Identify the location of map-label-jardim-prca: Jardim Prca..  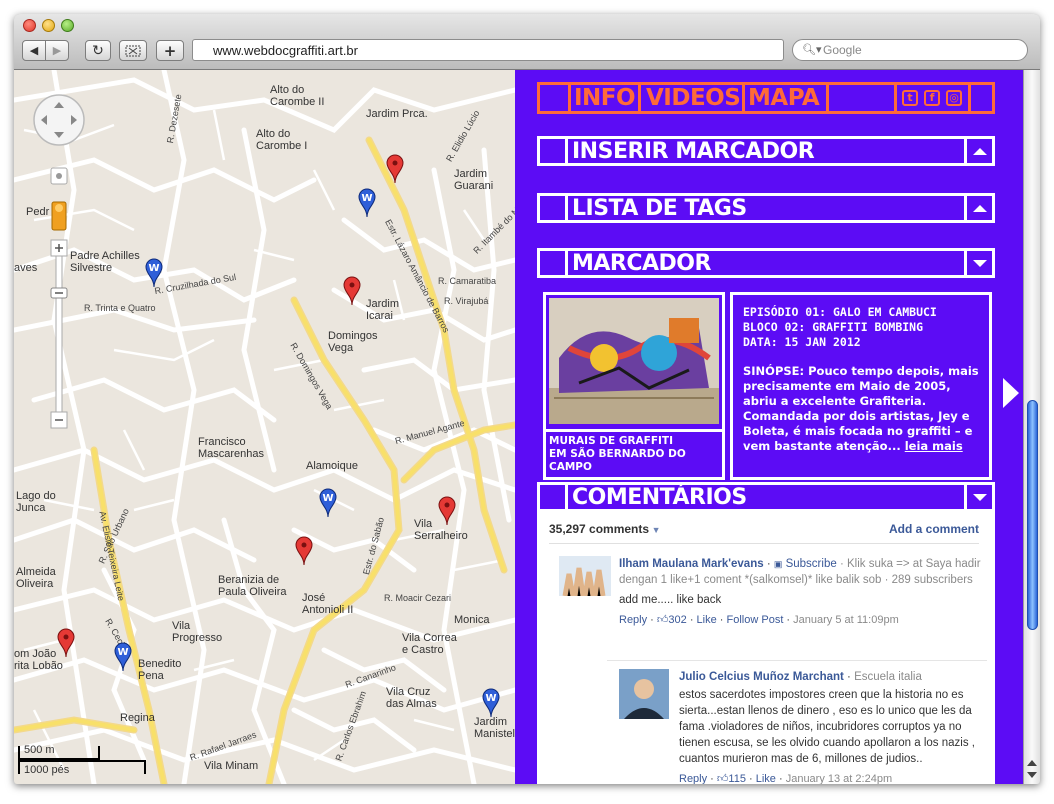
(397, 114).